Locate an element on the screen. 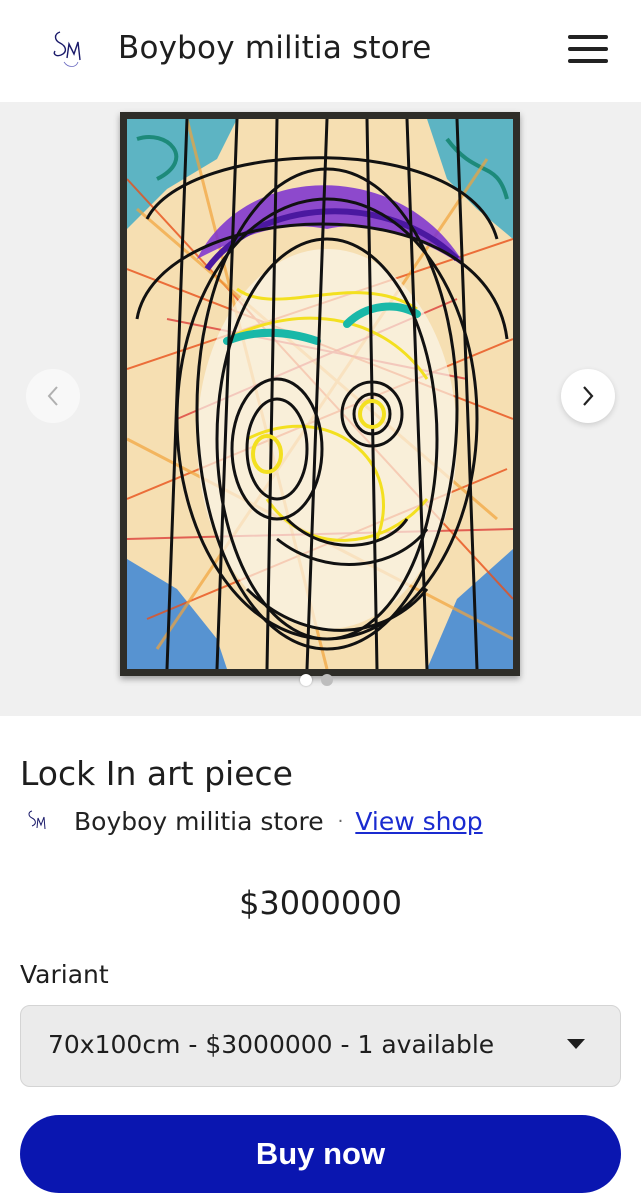 The height and width of the screenshot is (1199, 641). caret-down-icon is located at coordinates (576, 1044).